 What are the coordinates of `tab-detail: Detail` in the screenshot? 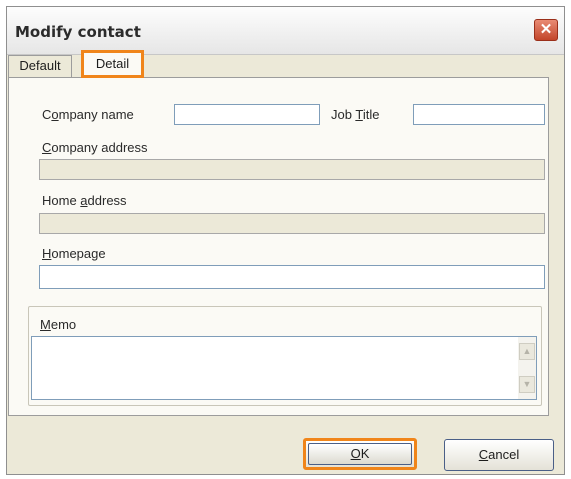 It's located at (112, 64).